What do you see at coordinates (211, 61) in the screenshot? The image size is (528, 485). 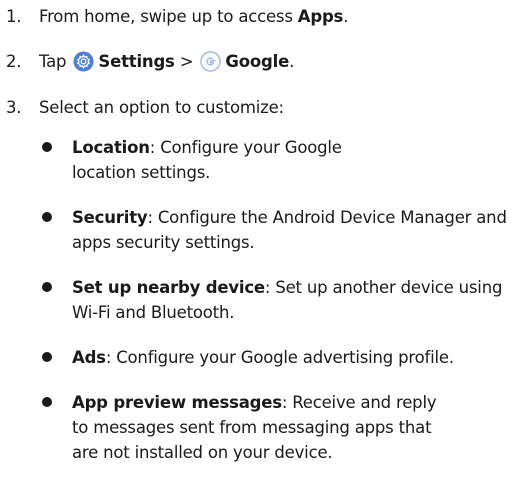 I see `google-g-icon` at bounding box center [211, 61].